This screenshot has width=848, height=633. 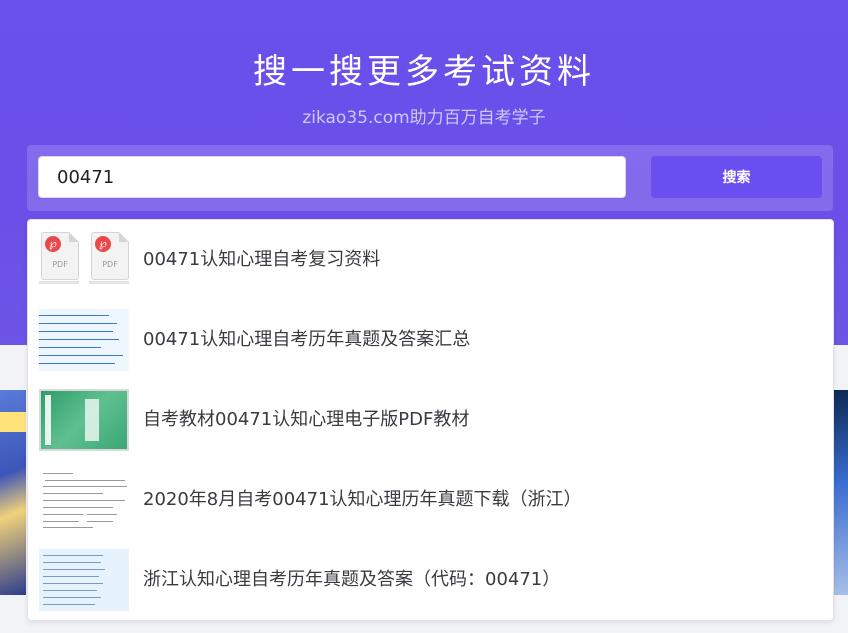 I want to click on textbook-cover-thumbnail, so click(x=84, y=420).